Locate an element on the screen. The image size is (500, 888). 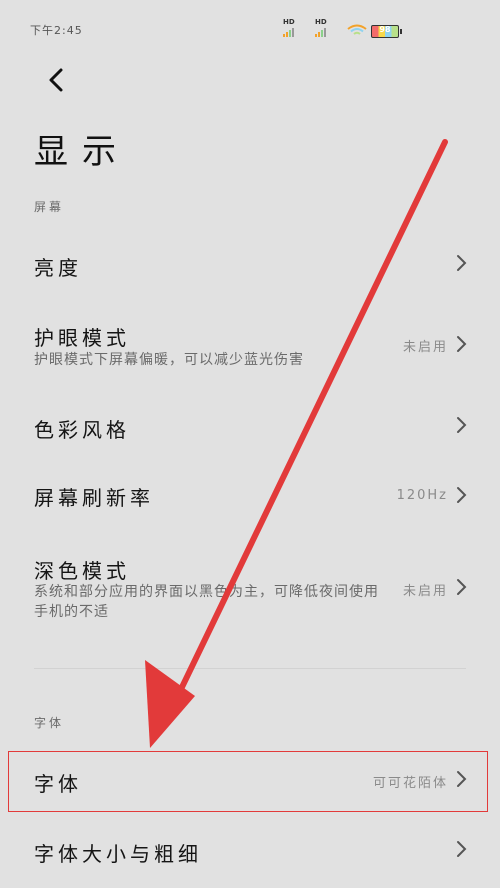
row-font-size-weight-title: 字体大小与粗细 is located at coordinates (118, 854).